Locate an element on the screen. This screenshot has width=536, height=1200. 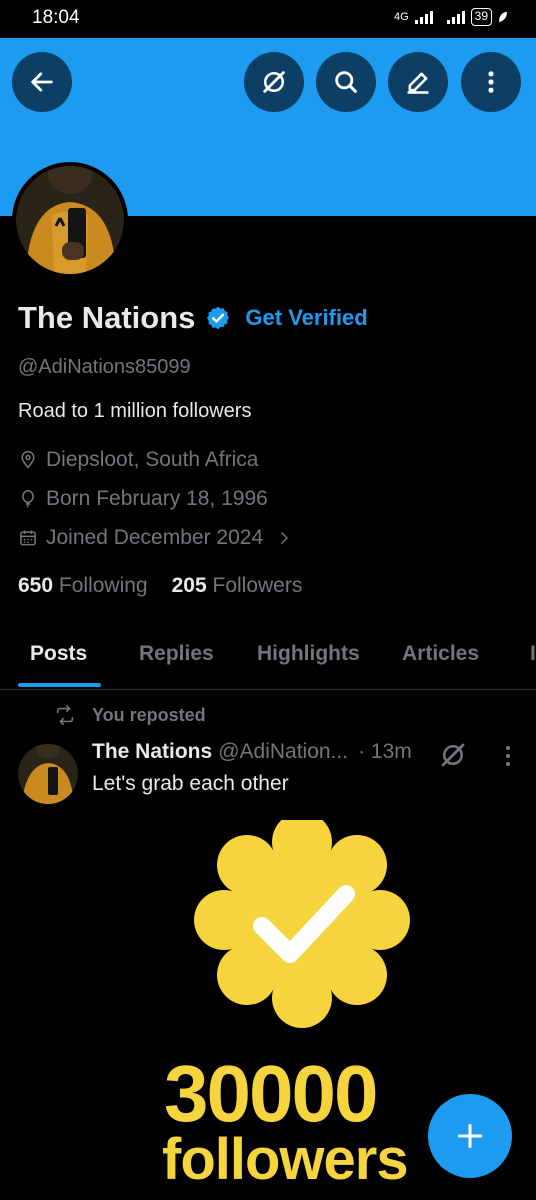
joined-row: Joined December 2024 is located at coordinates (155, 538).